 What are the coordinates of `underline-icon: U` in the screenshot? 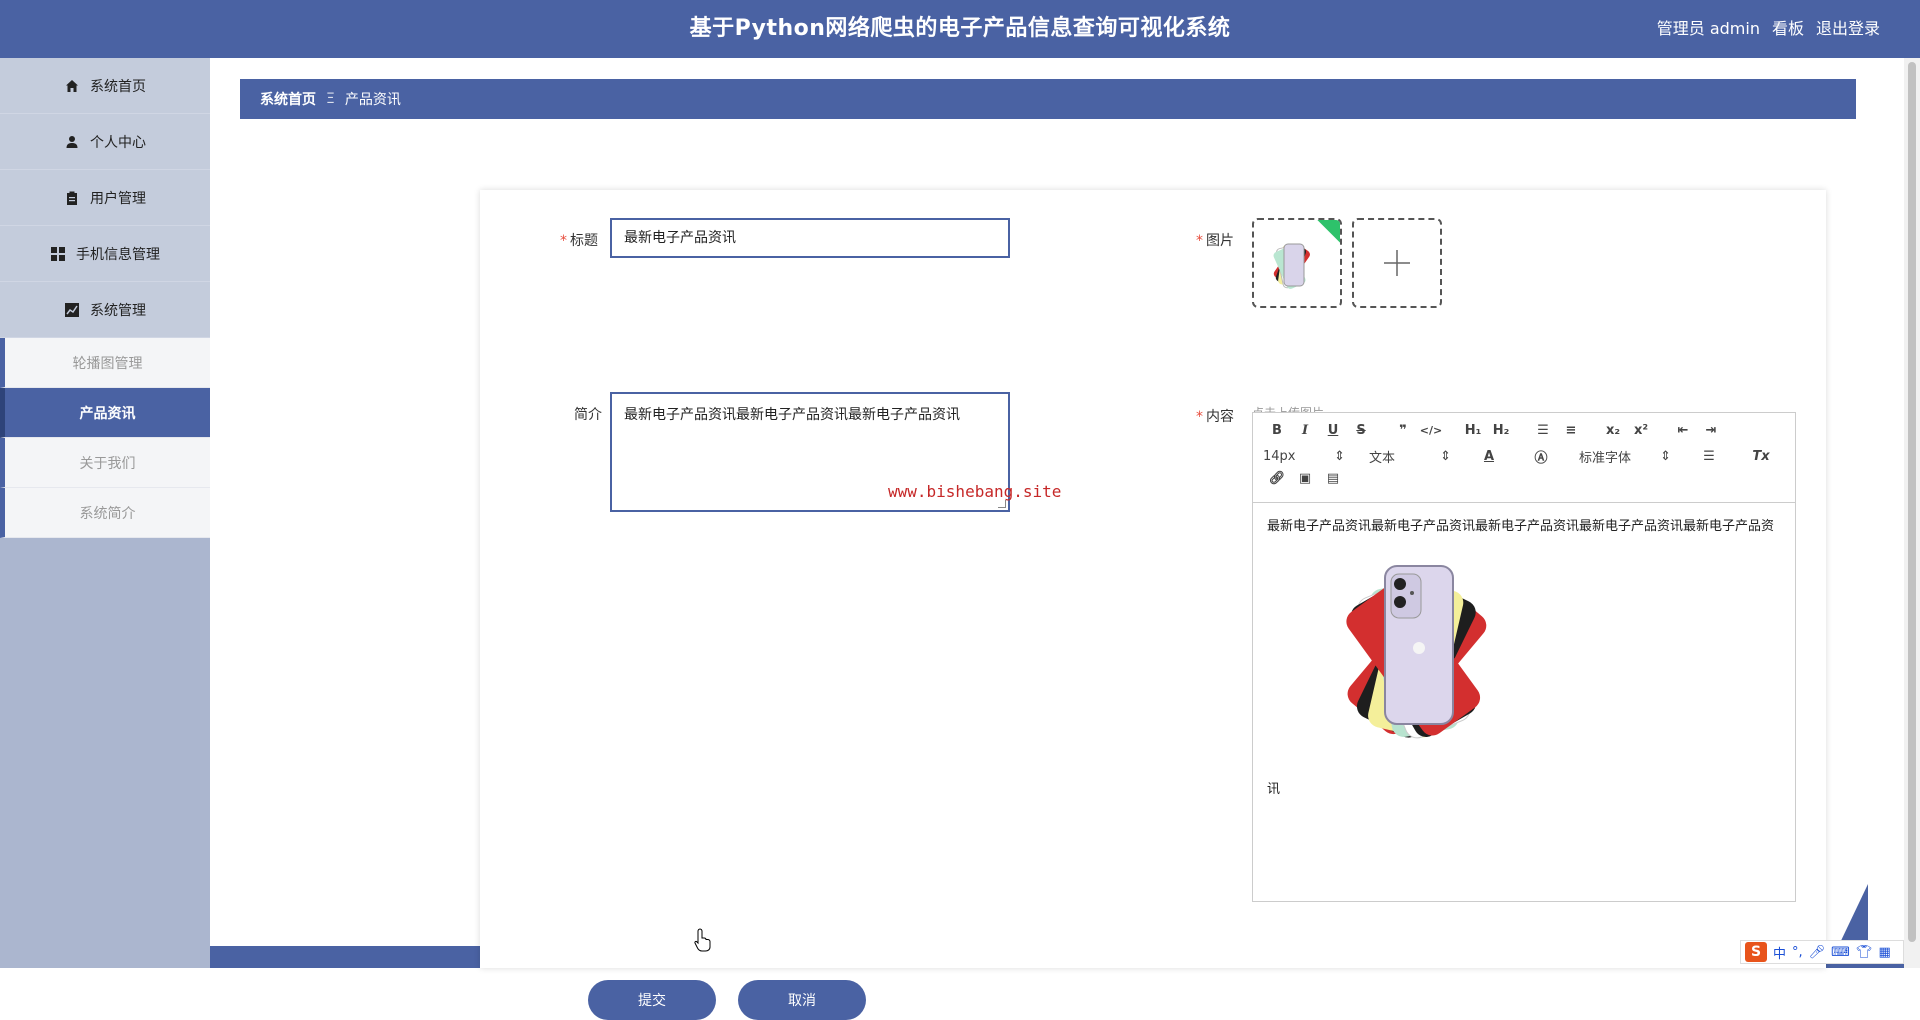 It's located at (1333, 430).